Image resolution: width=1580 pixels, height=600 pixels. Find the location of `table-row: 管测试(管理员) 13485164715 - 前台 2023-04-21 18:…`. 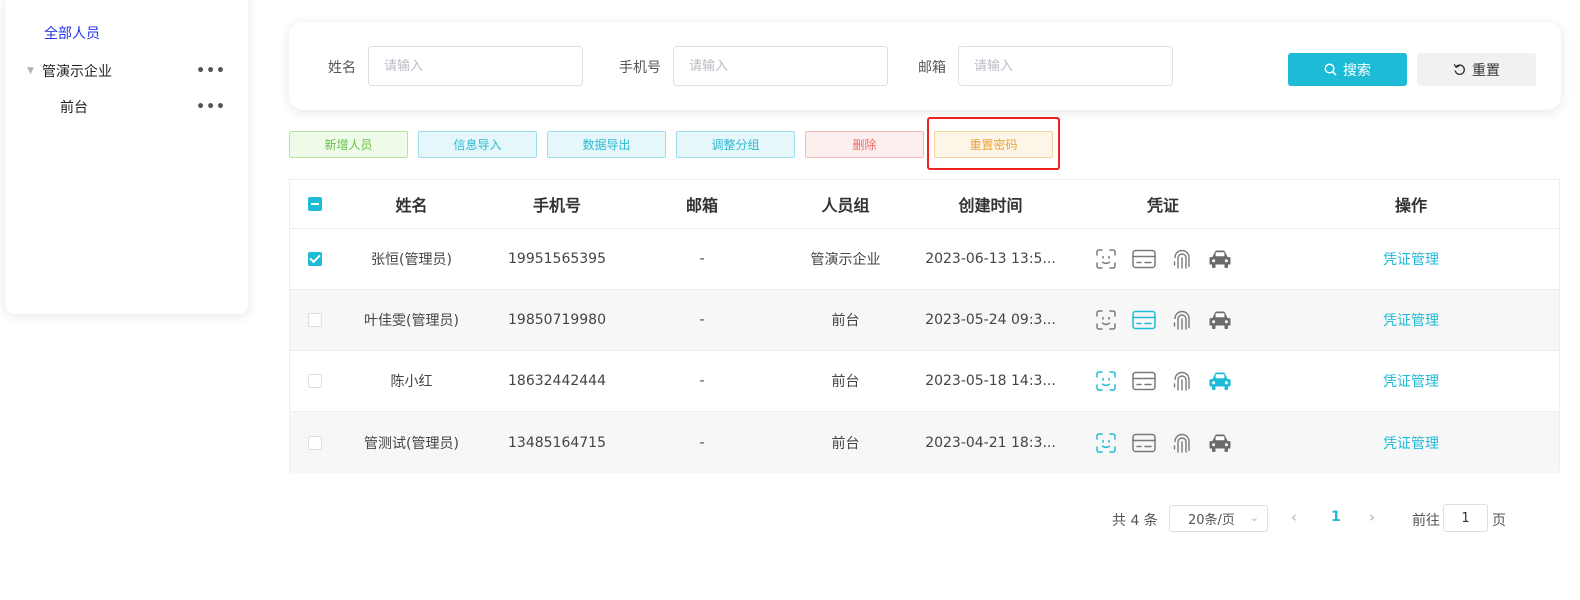

table-row: 管测试(管理员) 13485164715 - 前台 2023-04-21 18:… is located at coordinates (924, 442).